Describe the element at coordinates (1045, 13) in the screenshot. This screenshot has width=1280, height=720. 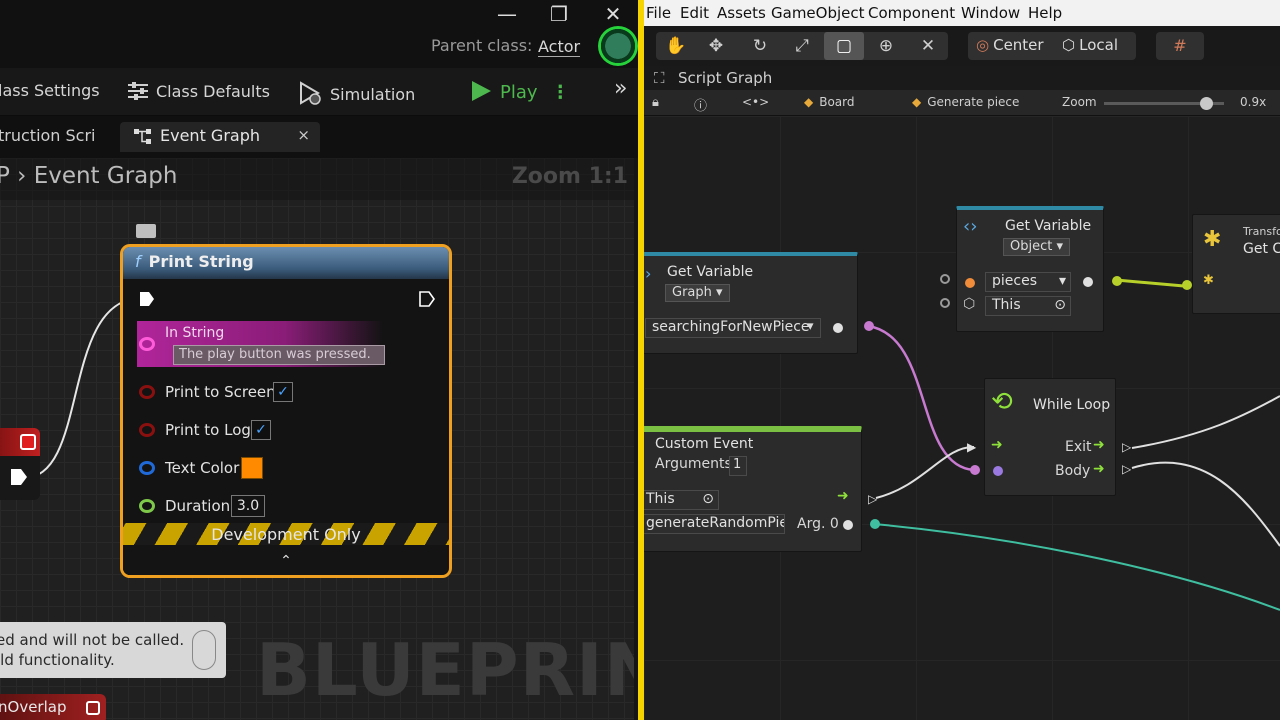
I see `menu-help: Help` at that location.